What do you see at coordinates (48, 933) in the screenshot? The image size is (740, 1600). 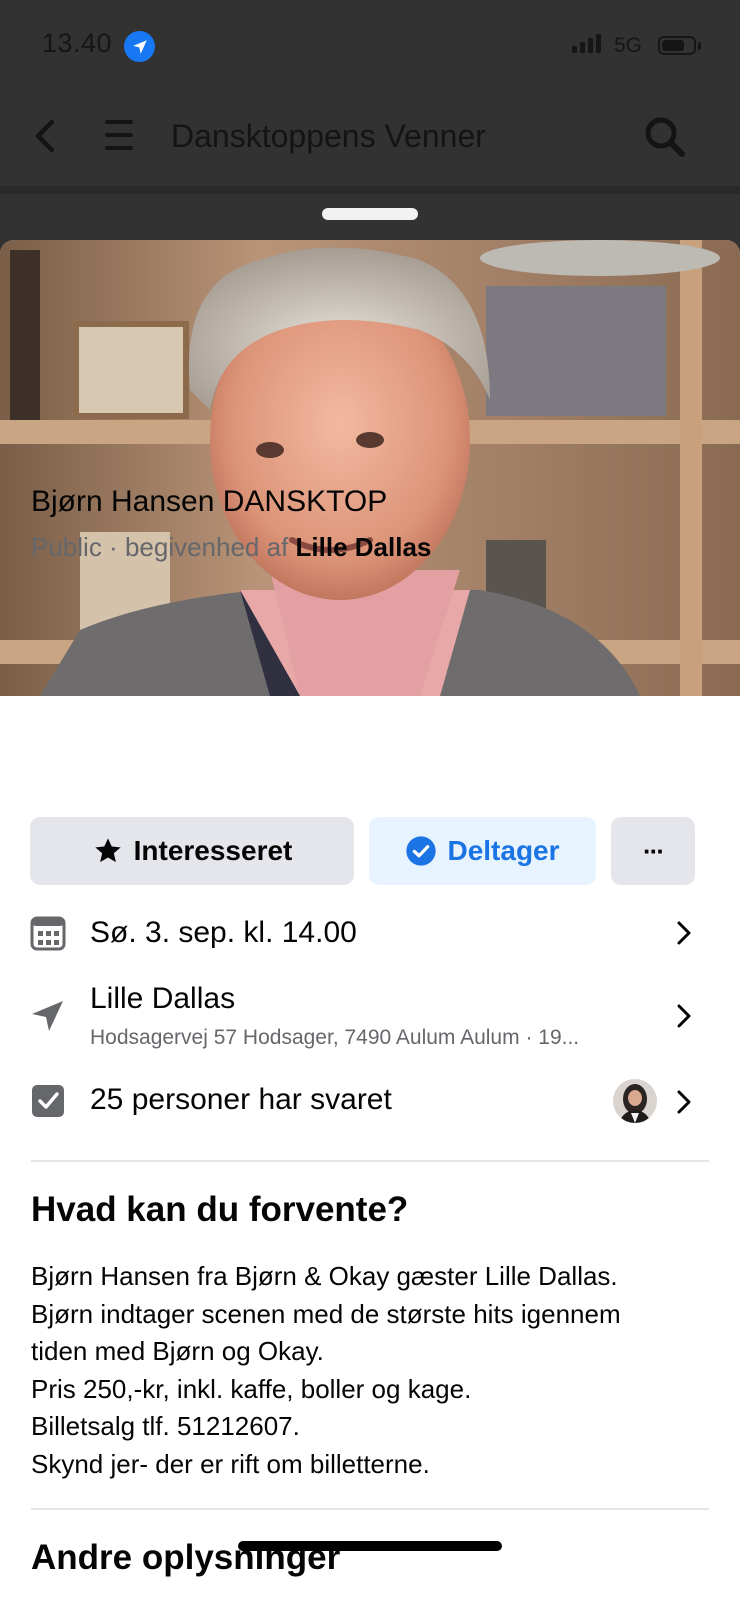 I see `calendar-icon` at bounding box center [48, 933].